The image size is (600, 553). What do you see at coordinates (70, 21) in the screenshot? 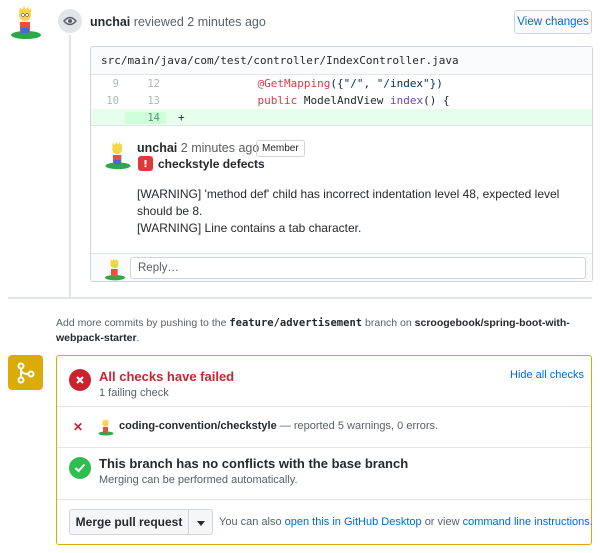
I see `eye-icon` at bounding box center [70, 21].